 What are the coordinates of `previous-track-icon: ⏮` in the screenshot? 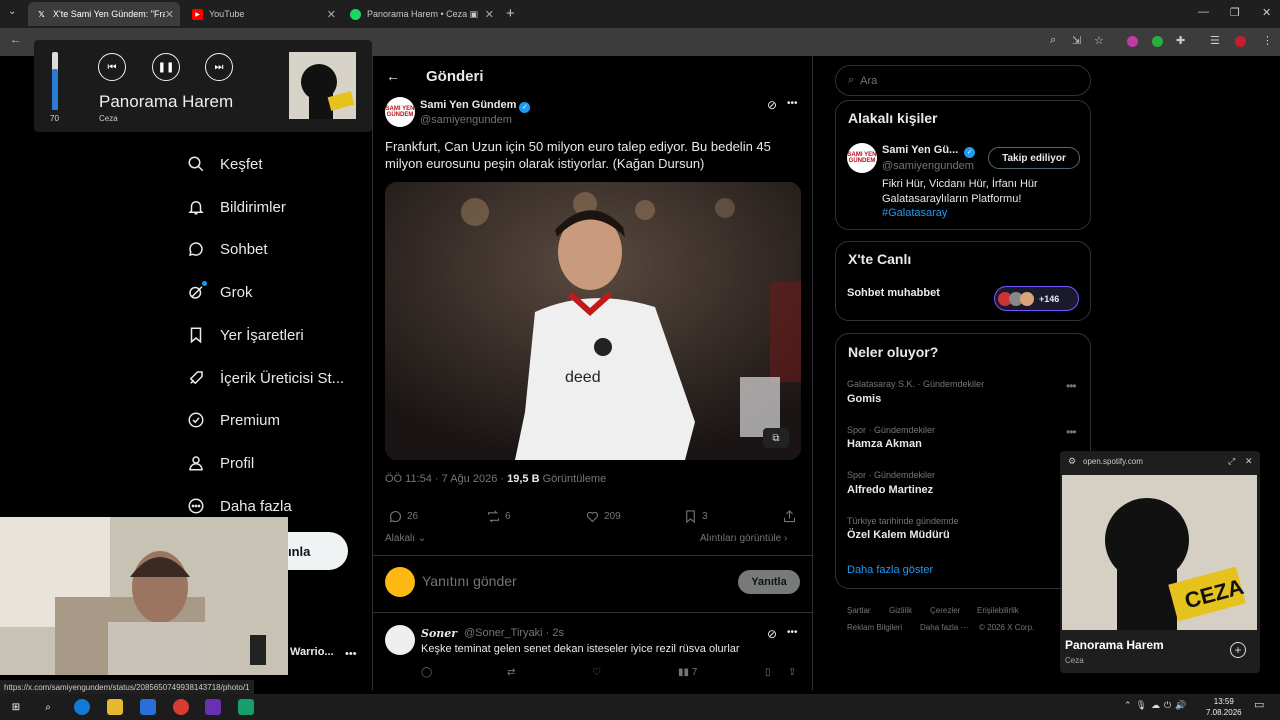 It's located at (112, 67).